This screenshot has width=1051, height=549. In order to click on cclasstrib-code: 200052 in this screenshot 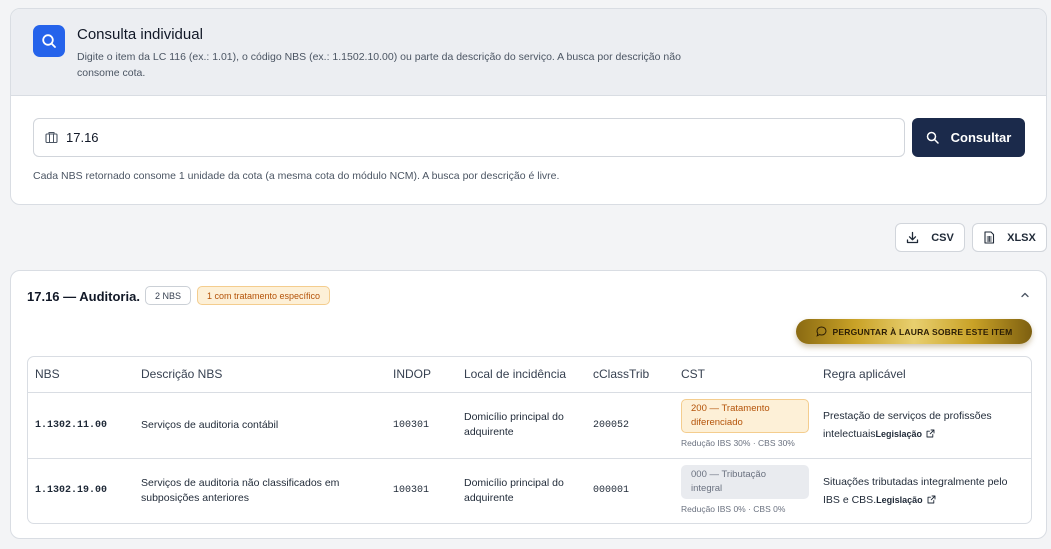, I will do `click(630, 425)`.